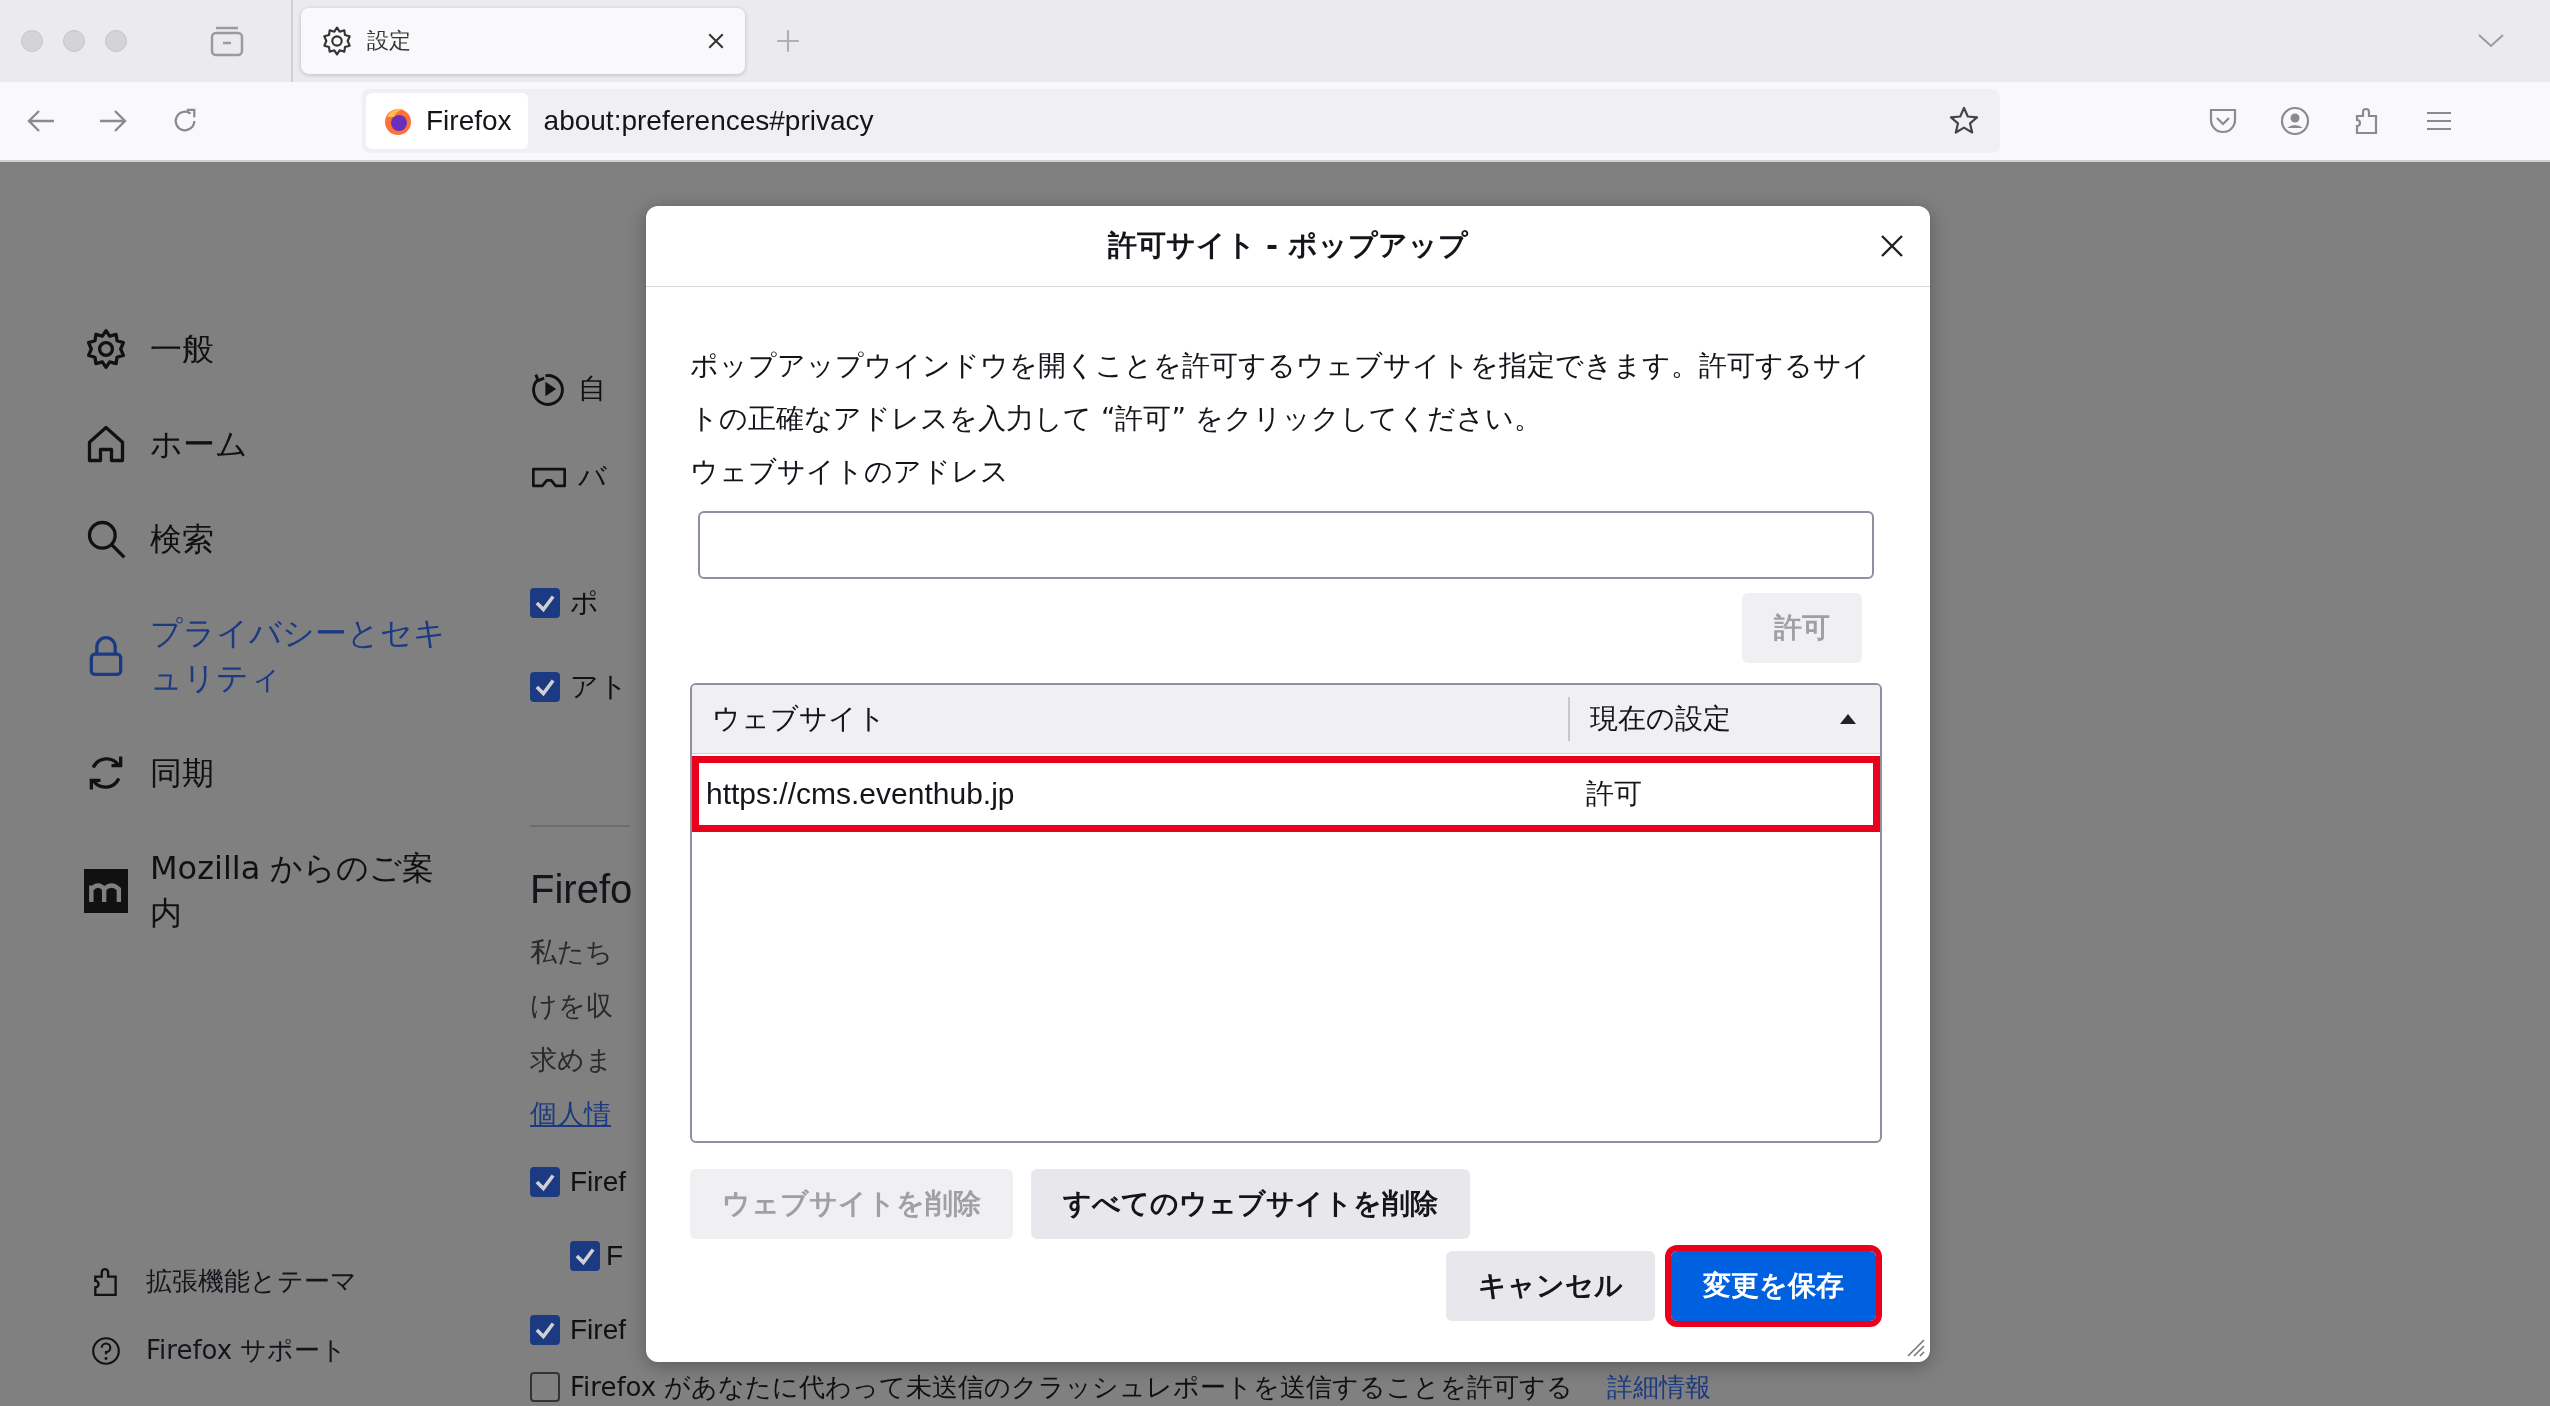  Describe the element at coordinates (850, 472) in the screenshot. I see `field-label: ウェブサイトのアドレス` at that location.